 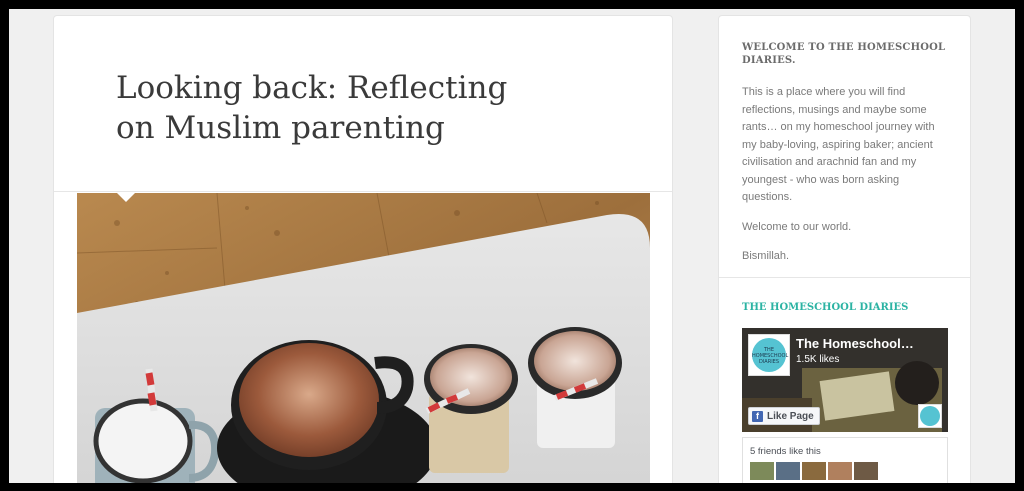 I want to click on welcome-paragraph: Welcome to our world., so click(x=797, y=226).